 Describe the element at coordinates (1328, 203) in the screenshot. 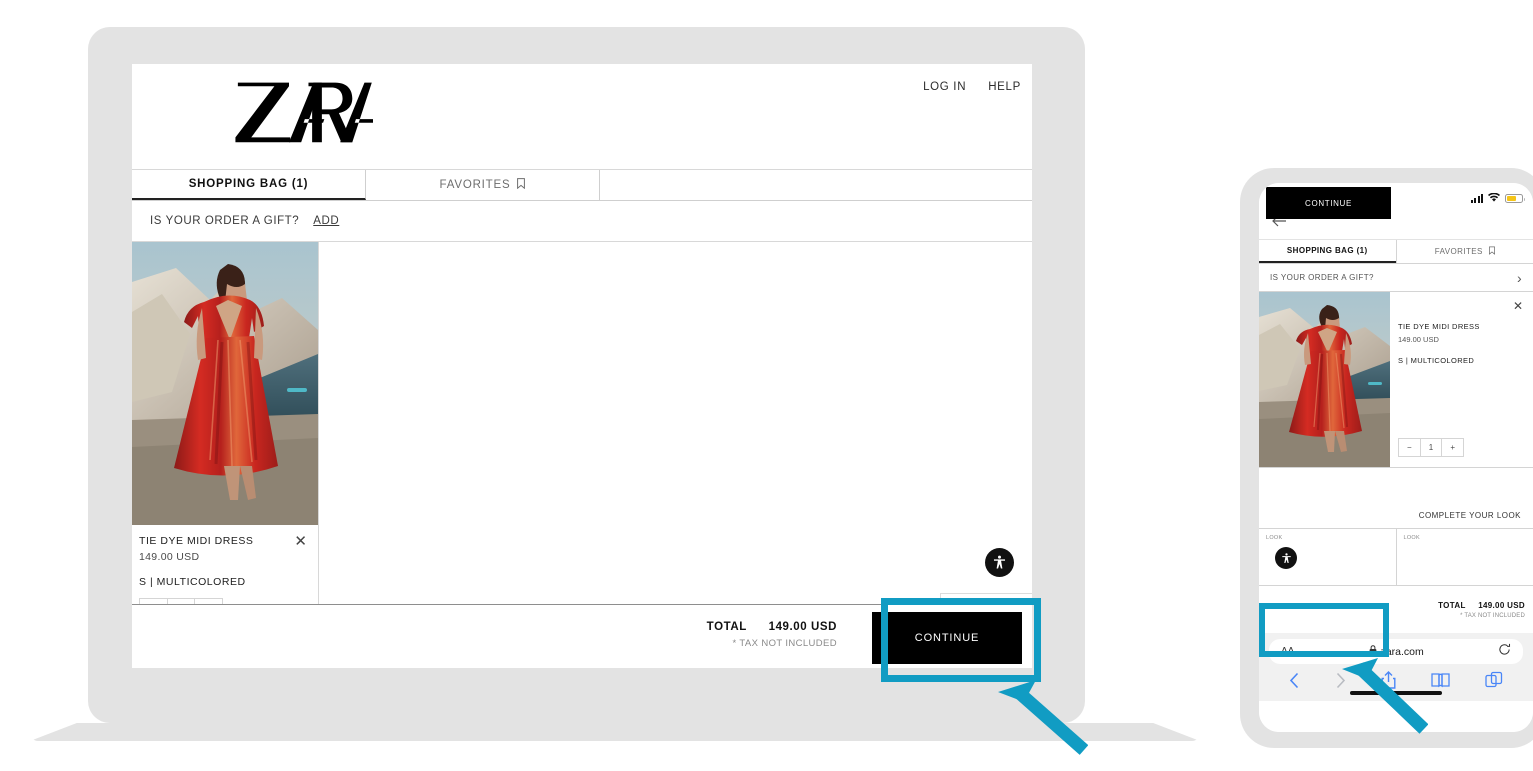

I see `phone-continue-button: CONTINUE` at that location.